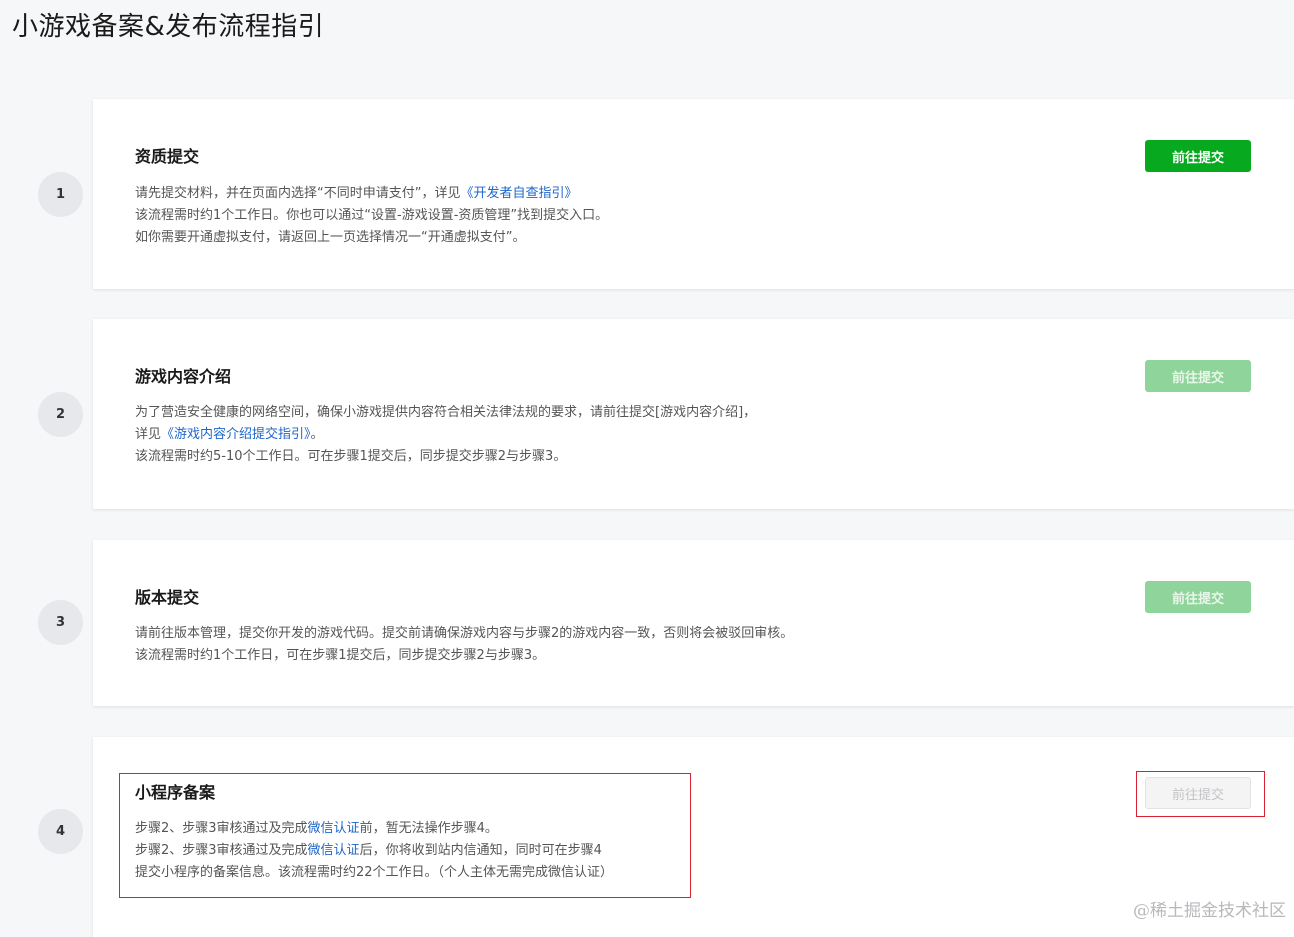 The height and width of the screenshot is (937, 1294). I want to click on step-number-badge: 1, so click(60, 194).